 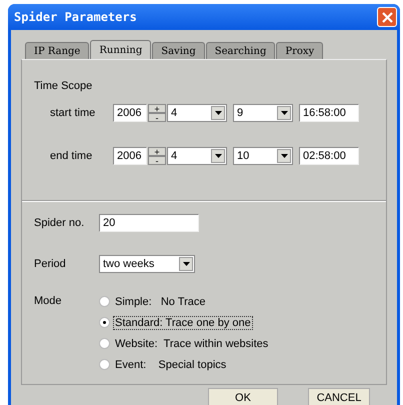 What do you see at coordinates (121, 49) in the screenshot?
I see `tab: Running` at bounding box center [121, 49].